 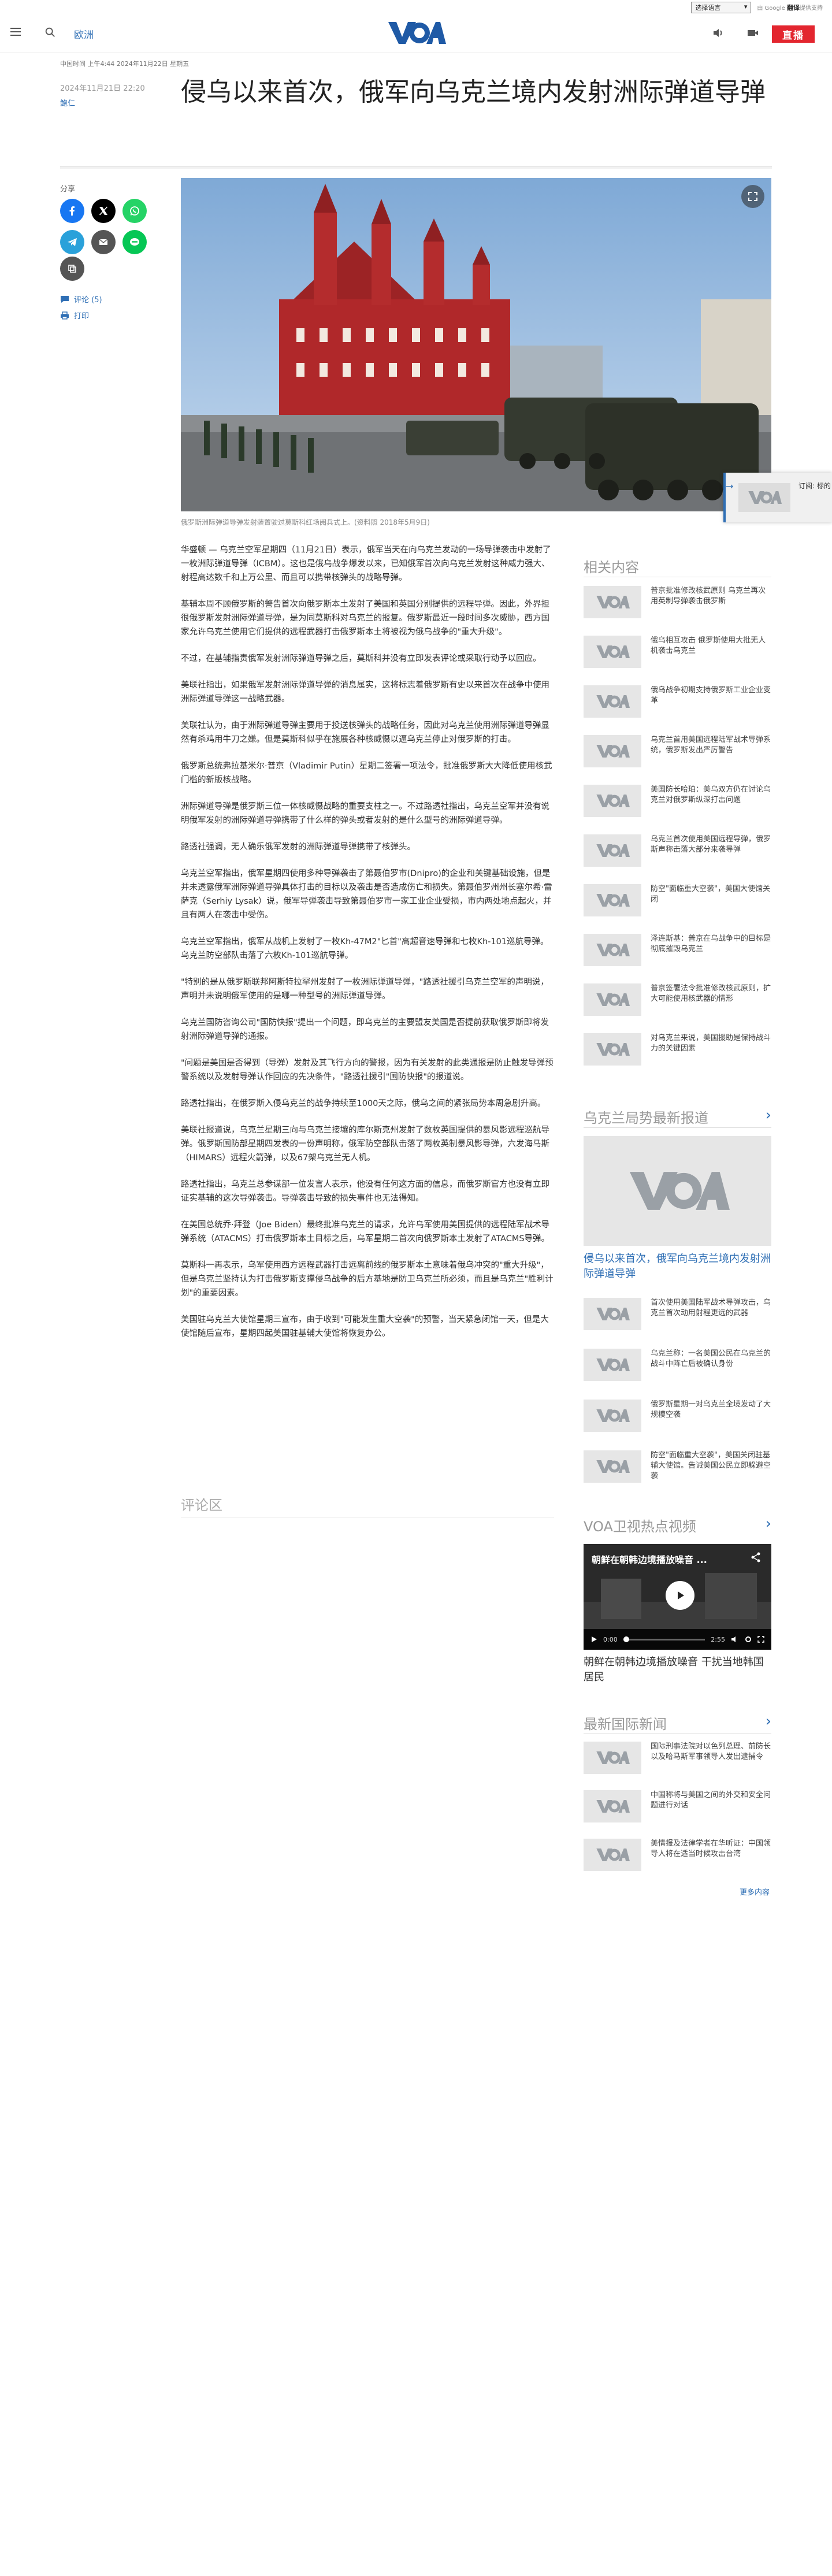 I want to click on related-item: 对乌克兰来说，美国援助是保持战斗力的关键因素, so click(x=677, y=1052).